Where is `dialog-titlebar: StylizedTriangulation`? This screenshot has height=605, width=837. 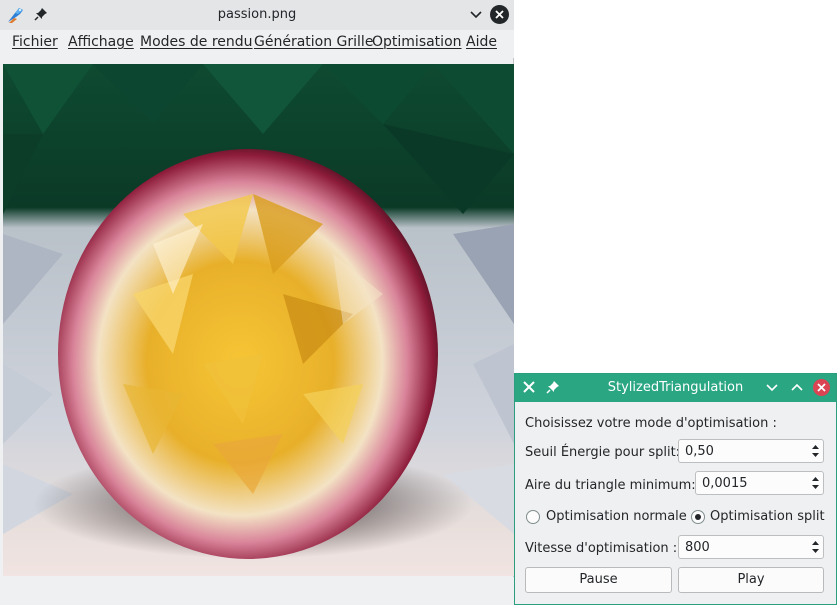 dialog-titlebar: StylizedTriangulation is located at coordinates (675, 388).